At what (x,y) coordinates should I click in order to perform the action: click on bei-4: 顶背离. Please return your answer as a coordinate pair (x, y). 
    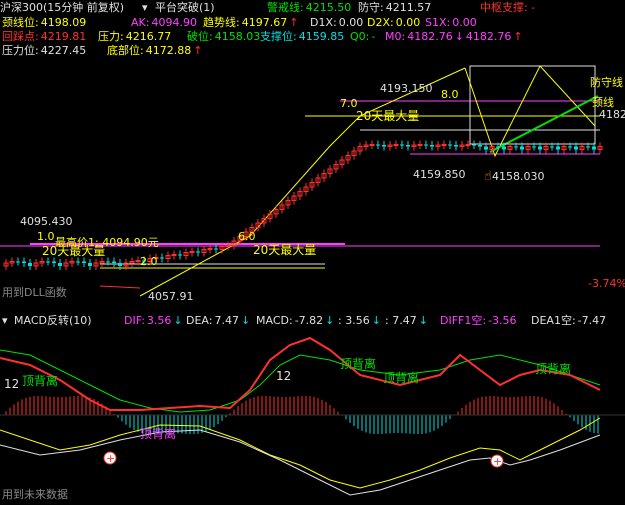
    Looking at the image, I should click on (553, 368).